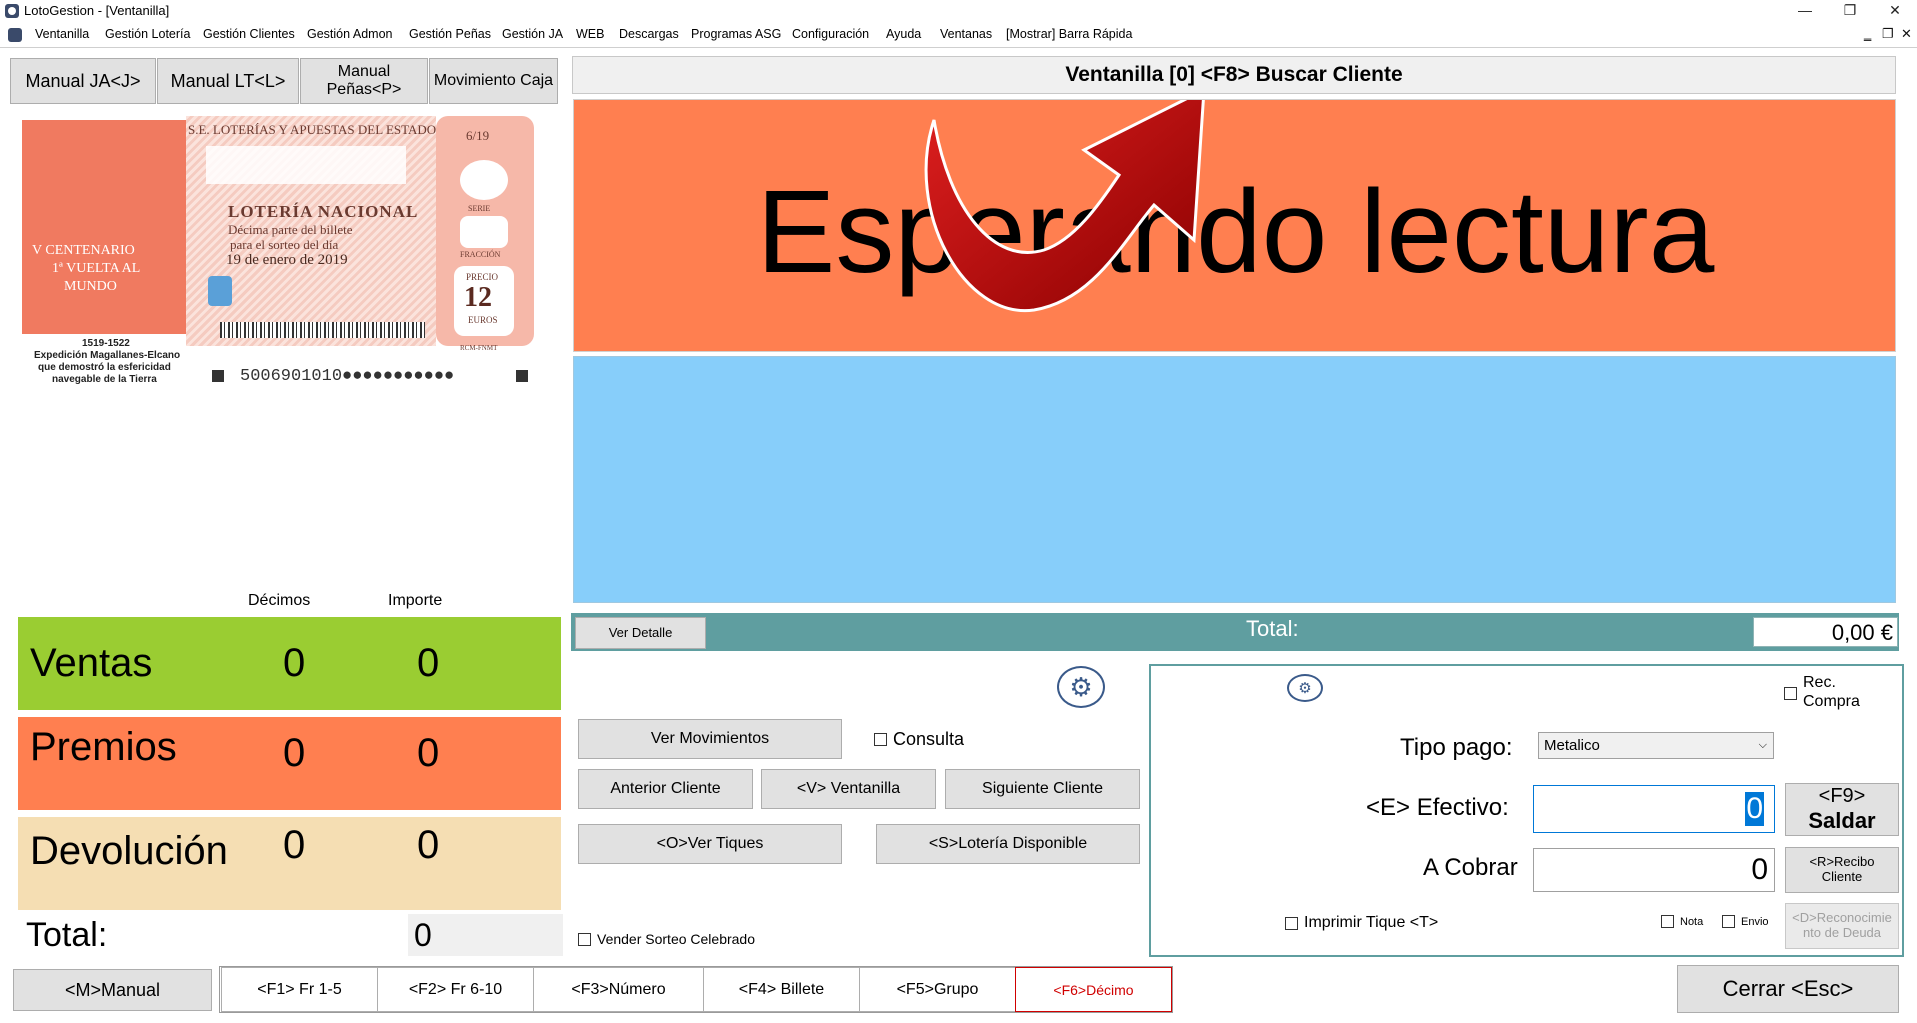 The height and width of the screenshot is (1023, 1917). What do you see at coordinates (364, 81) in the screenshot?
I see `manual-penas-button: Manual Peñas<P>` at bounding box center [364, 81].